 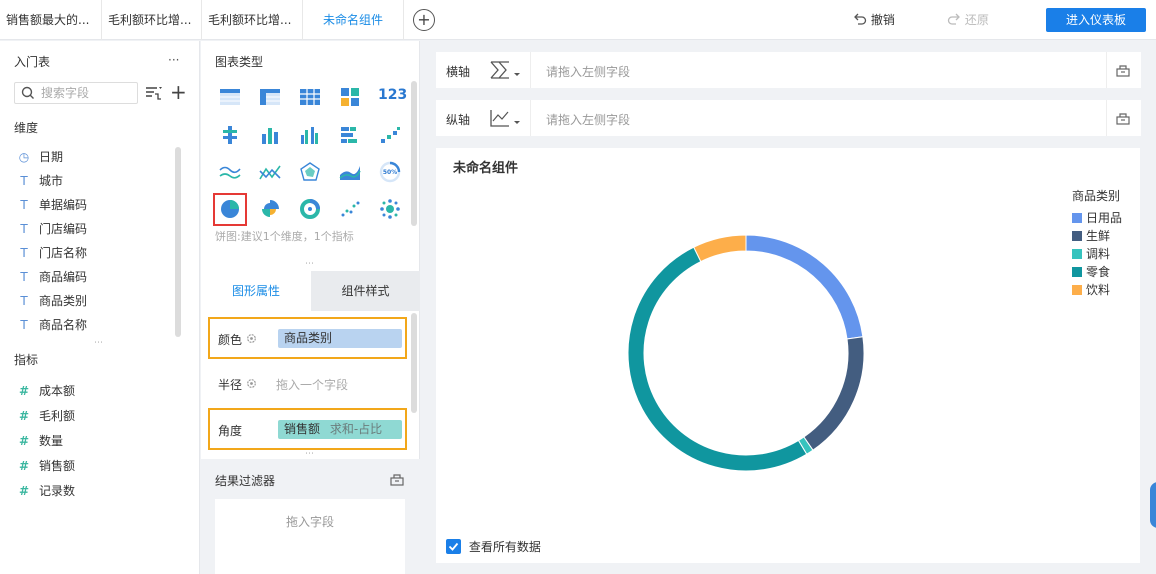 What do you see at coordinates (493, 547) in the screenshot?
I see `view-all-data-checkbox: 查看所有数据` at bounding box center [493, 547].